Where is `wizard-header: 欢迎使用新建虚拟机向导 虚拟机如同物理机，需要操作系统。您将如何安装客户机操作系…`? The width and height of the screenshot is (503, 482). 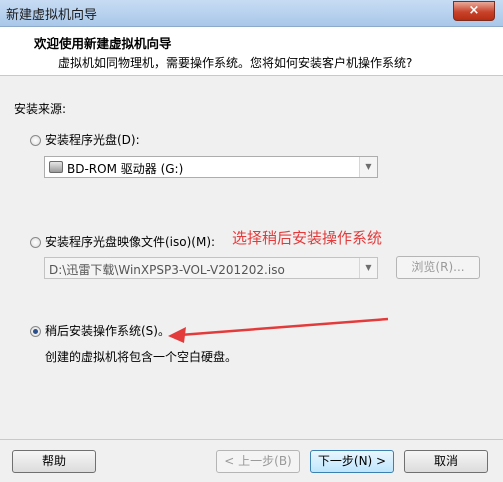
wizard-header: 欢迎使用新建虚拟机向导 虚拟机如同物理机，需要操作系统。您将如何安装客户机操作系… is located at coordinates (251, 51).